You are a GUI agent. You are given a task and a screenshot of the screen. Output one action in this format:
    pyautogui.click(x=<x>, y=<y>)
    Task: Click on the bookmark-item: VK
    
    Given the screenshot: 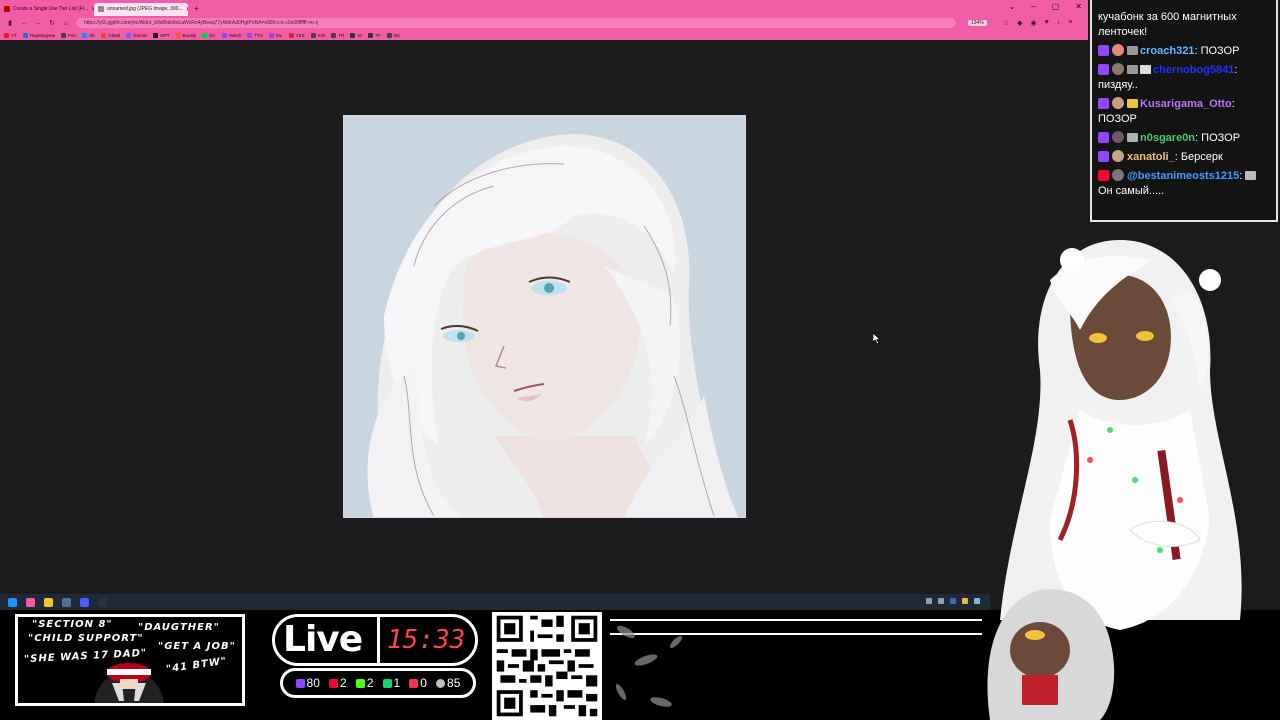 What is the action you would take?
    pyautogui.click(x=88, y=35)
    